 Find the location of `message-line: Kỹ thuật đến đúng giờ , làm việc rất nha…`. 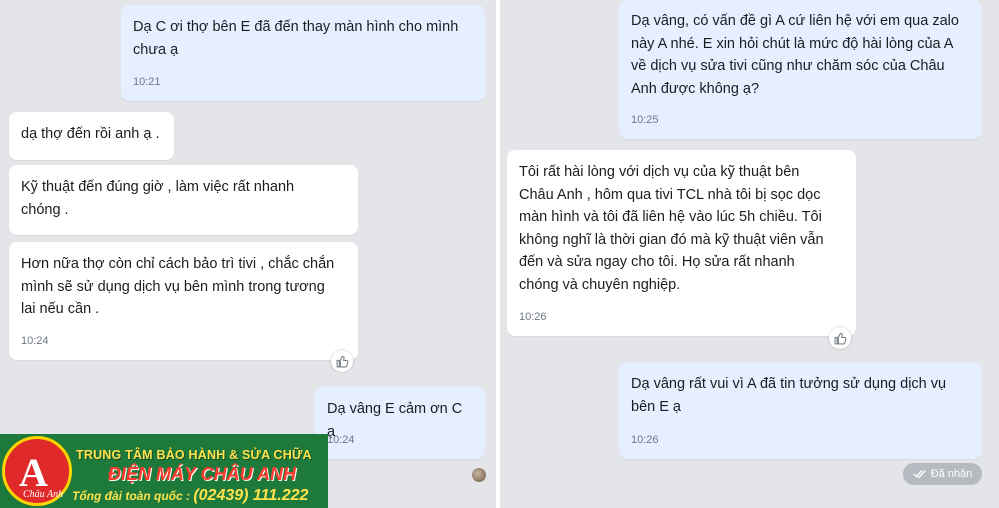

message-line: Kỹ thuật đến đúng giờ , làm việc rất nha… is located at coordinates (158, 187).